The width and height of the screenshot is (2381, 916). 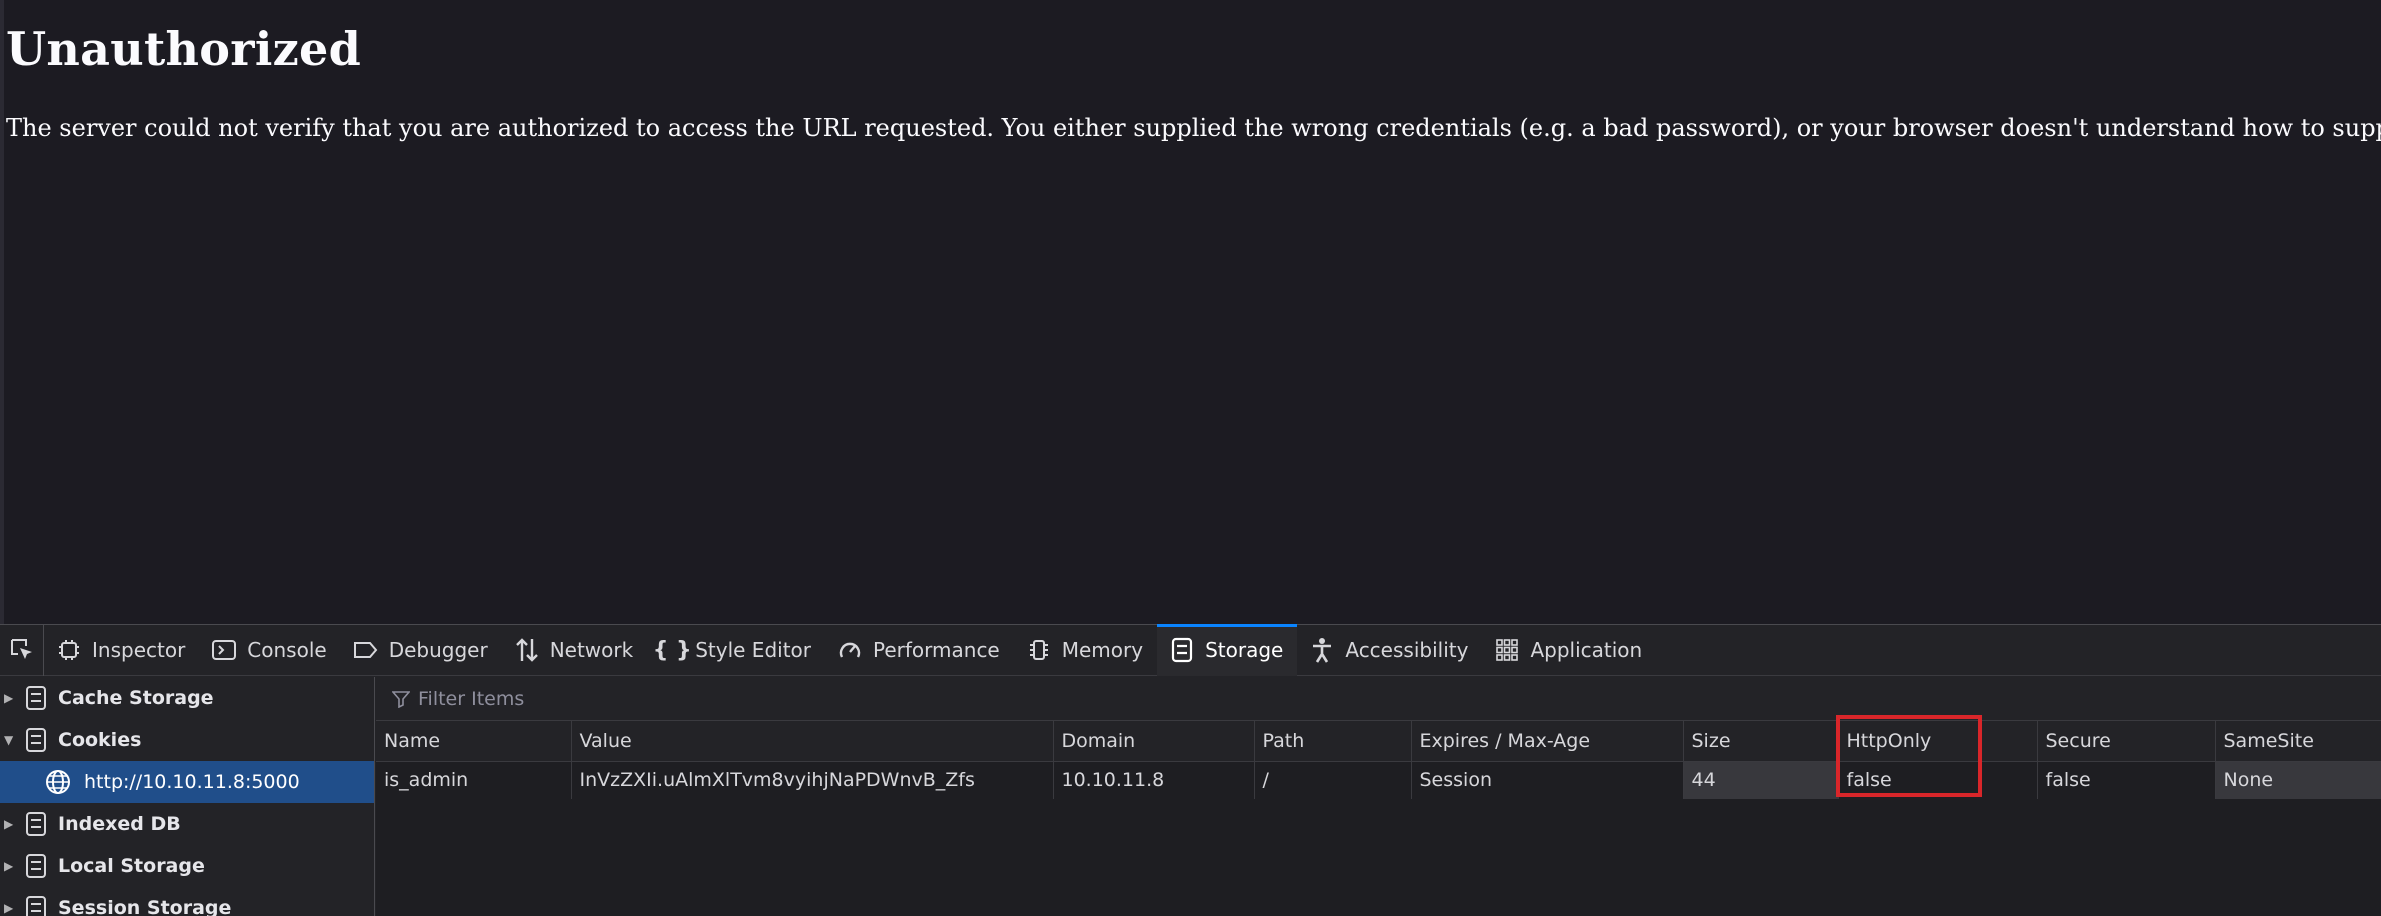 I want to click on tab-debugger-label: Debugger, so click(x=438, y=650).